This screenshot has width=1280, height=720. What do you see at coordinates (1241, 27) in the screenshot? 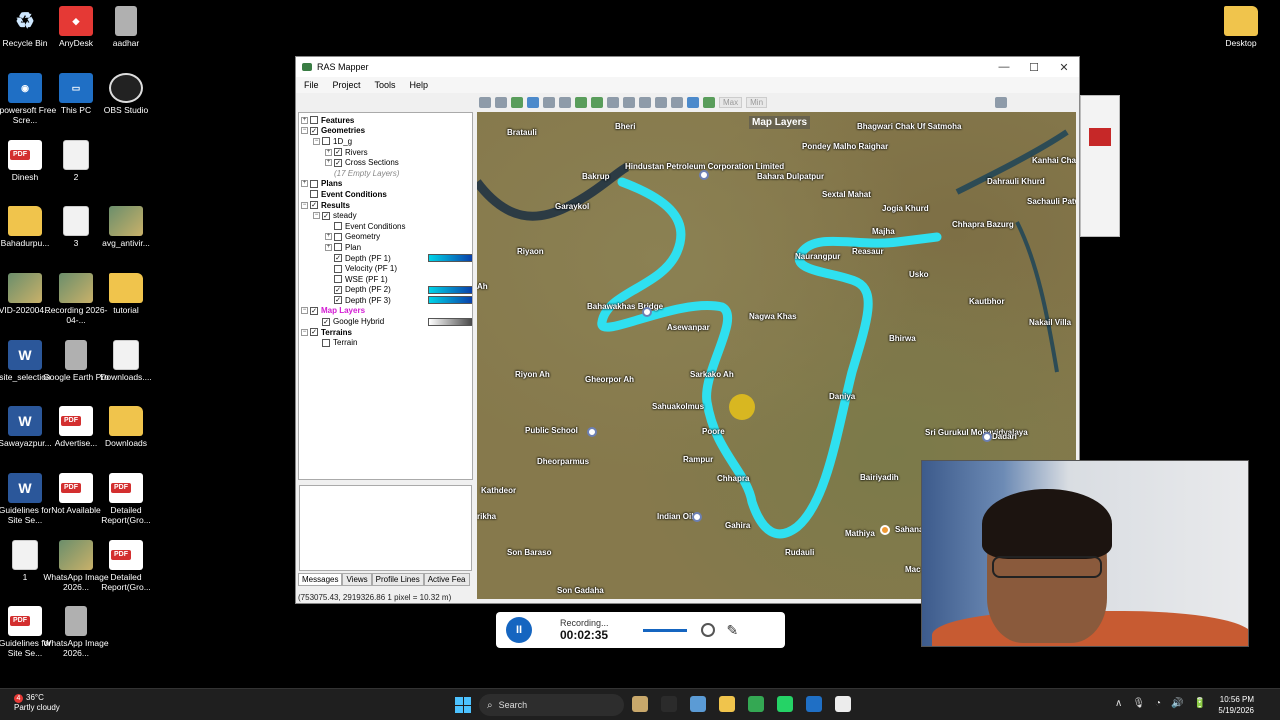
I see `desktop-icon: Desktop` at bounding box center [1241, 27].